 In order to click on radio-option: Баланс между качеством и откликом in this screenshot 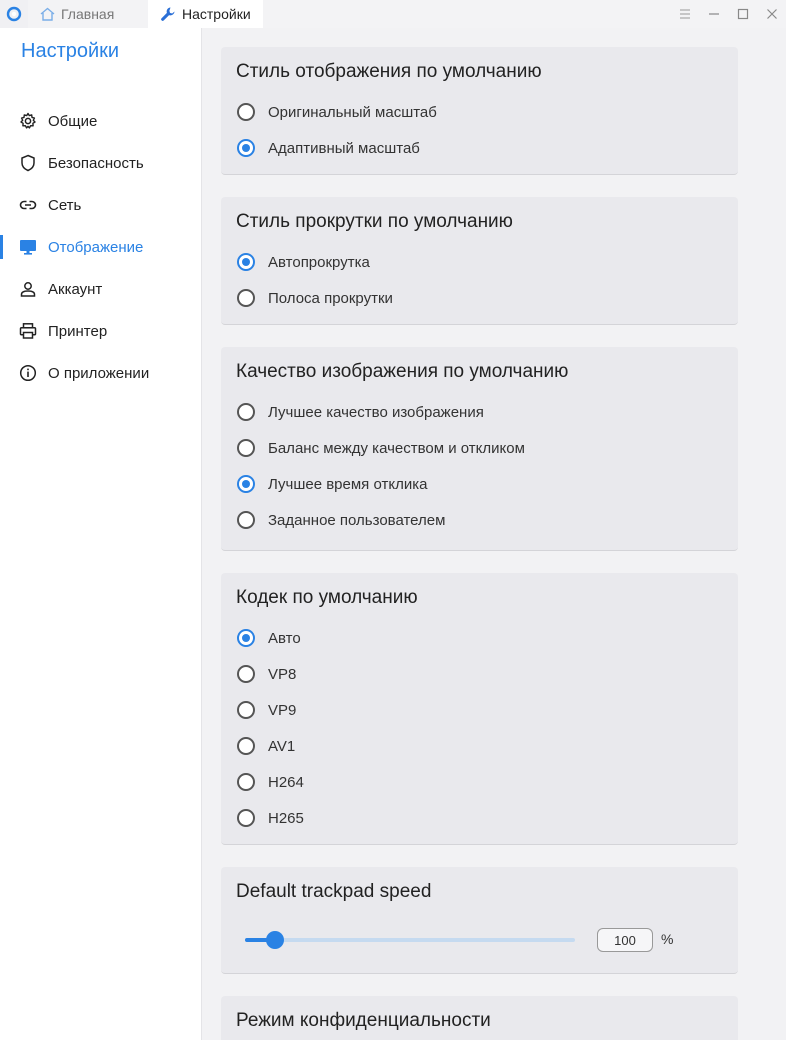, I will do `click(381, 448)`.